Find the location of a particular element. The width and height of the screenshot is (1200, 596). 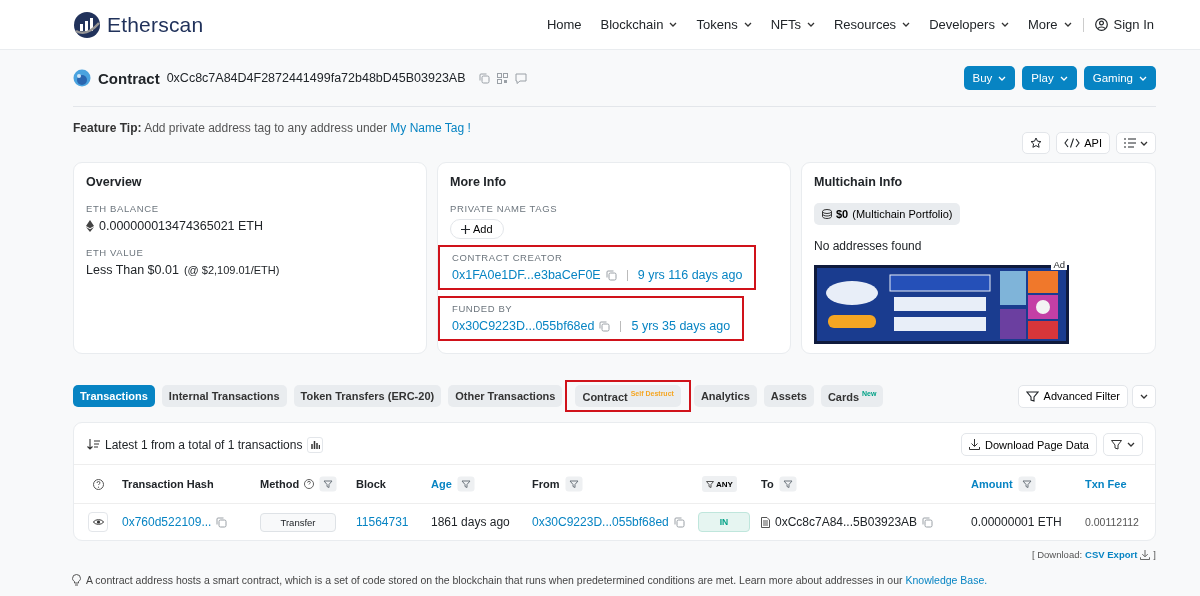

feature-tip: Feature Tip: Add private address tag to any address under My Name Tag ! is located at coordinates (272, 128).